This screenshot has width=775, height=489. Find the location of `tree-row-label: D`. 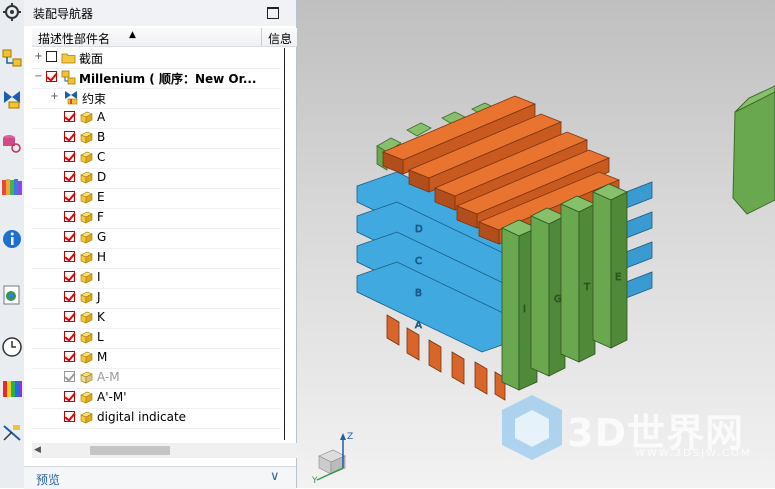

tree-row-label: D is located at coordinates (102, 177).